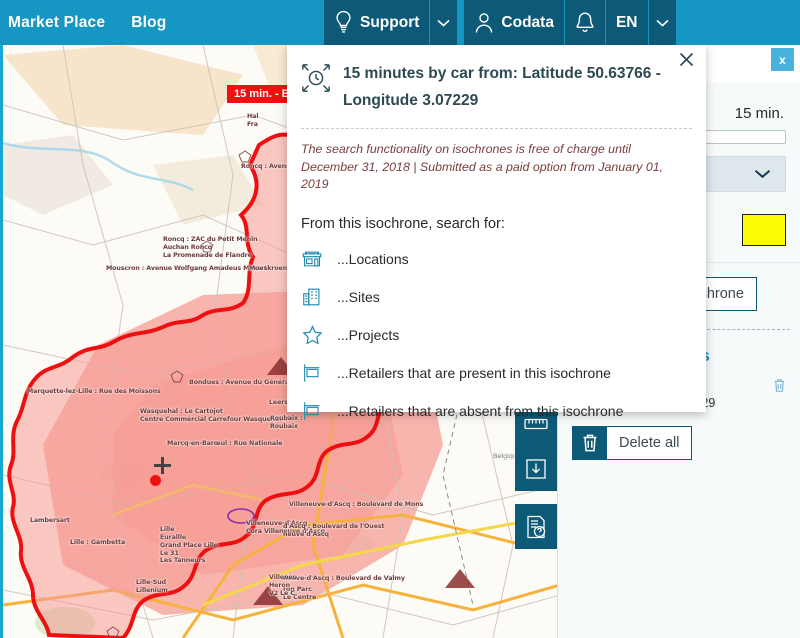  I want to click on star-icon, so click(319, 335).